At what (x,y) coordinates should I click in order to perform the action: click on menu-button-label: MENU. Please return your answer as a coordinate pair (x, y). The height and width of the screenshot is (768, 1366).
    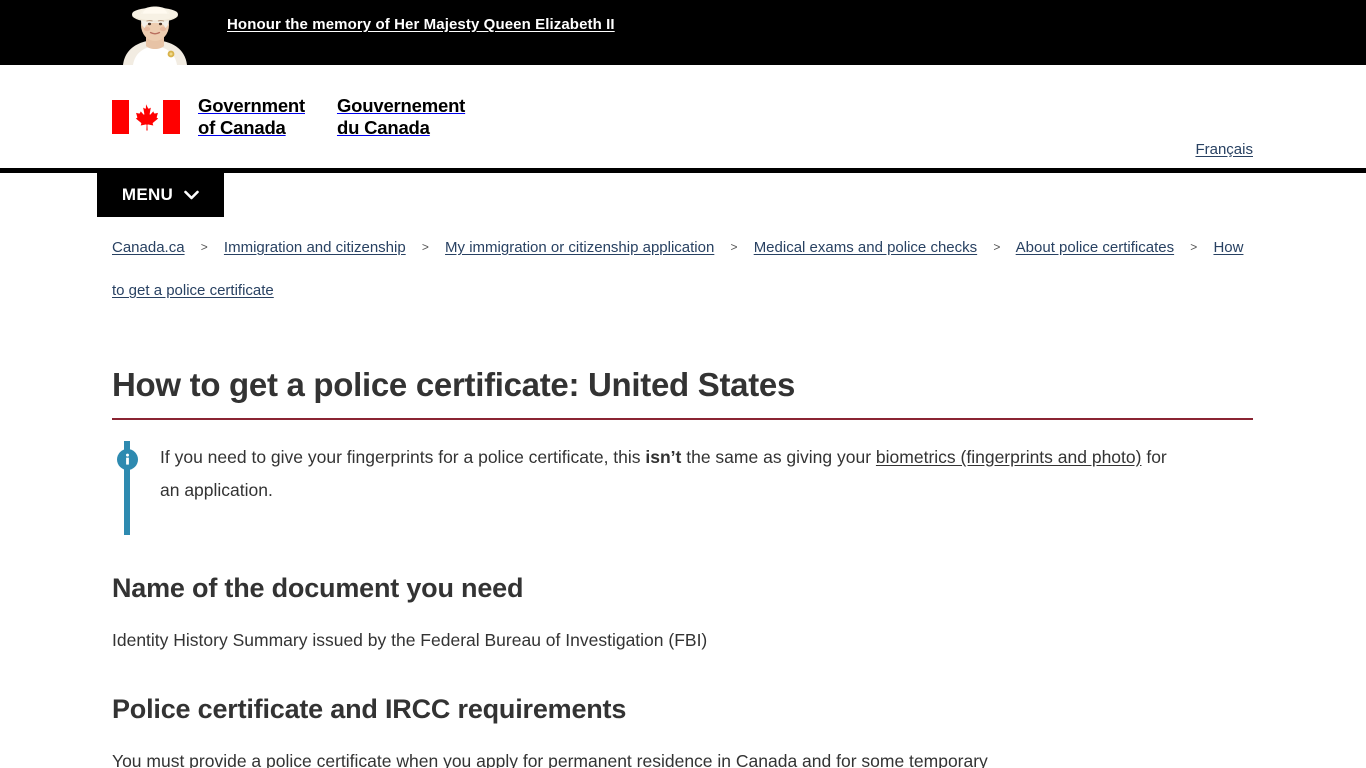
    Looking at the image, I should click on (147, 194).